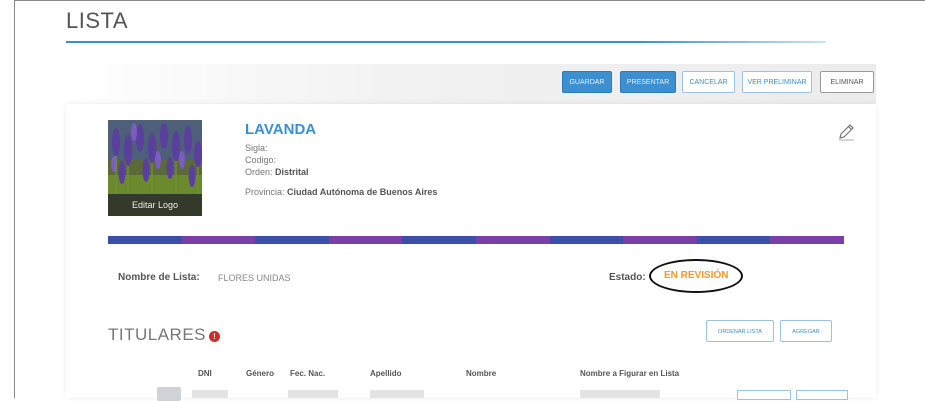 Image resolution: width=925 pixels, height=401 pixels. Describe the element at coordinates (97, 20) in the screenshot. I see `page-title: LISTA` at that location.